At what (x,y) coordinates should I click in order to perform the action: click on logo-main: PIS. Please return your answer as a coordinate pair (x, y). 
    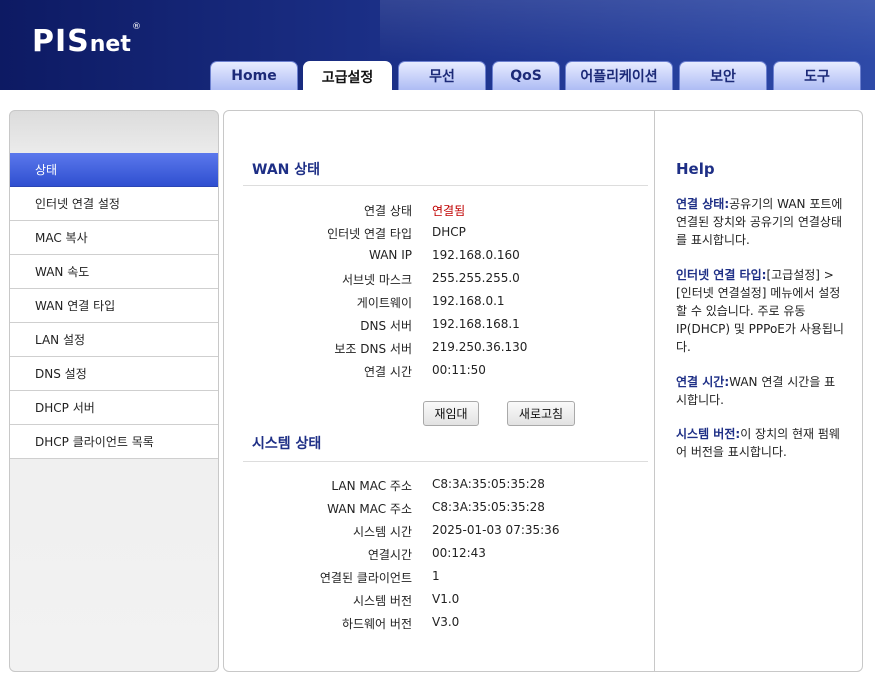
    Looking at the image, I should click on (61, 41).